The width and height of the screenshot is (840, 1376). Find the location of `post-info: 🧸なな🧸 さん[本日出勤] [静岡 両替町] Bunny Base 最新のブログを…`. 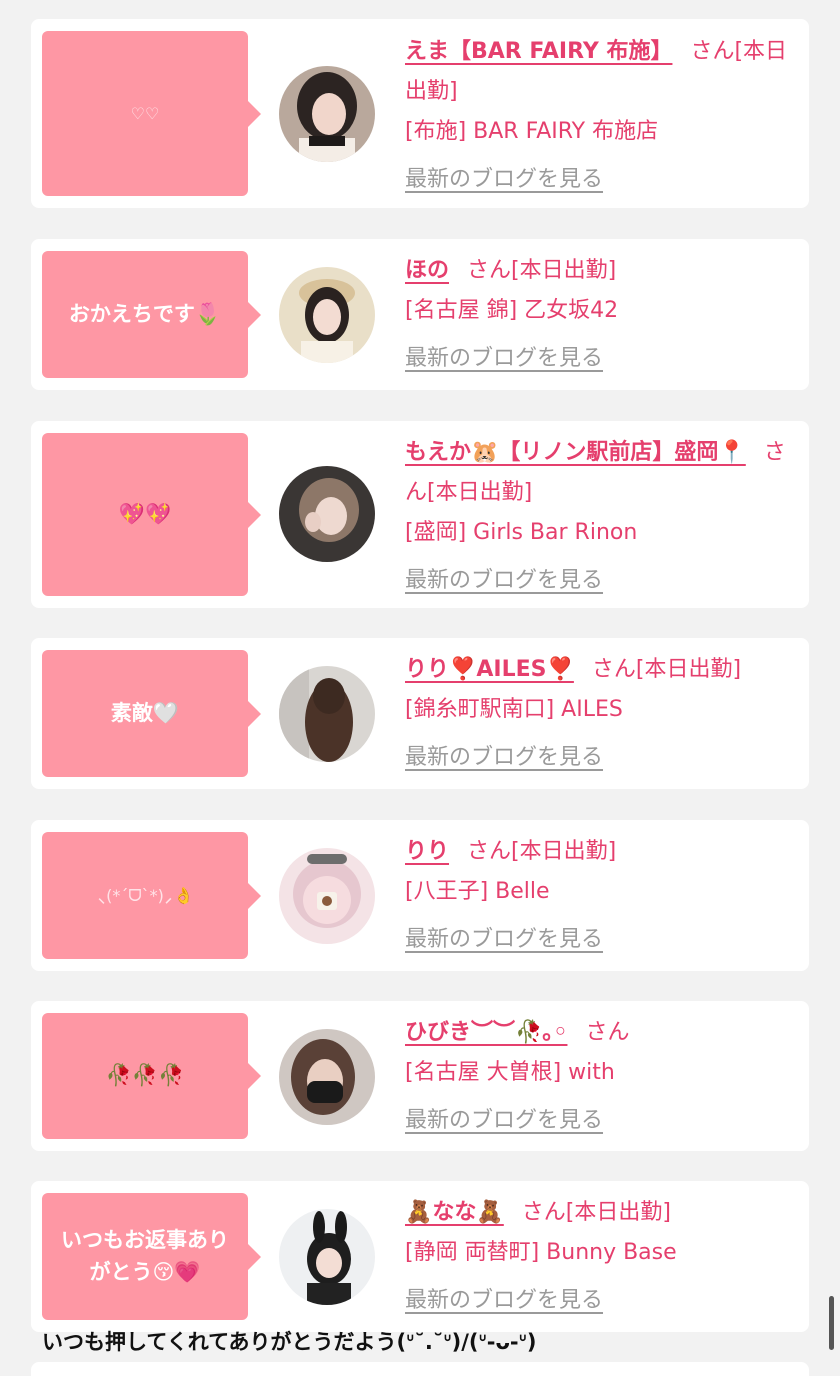

post-info: 🧸なな🧸 さん[本日出勤] [静岡 両替町] Bunny Base 最新のブログを… is located at coordinates (601, 1257).